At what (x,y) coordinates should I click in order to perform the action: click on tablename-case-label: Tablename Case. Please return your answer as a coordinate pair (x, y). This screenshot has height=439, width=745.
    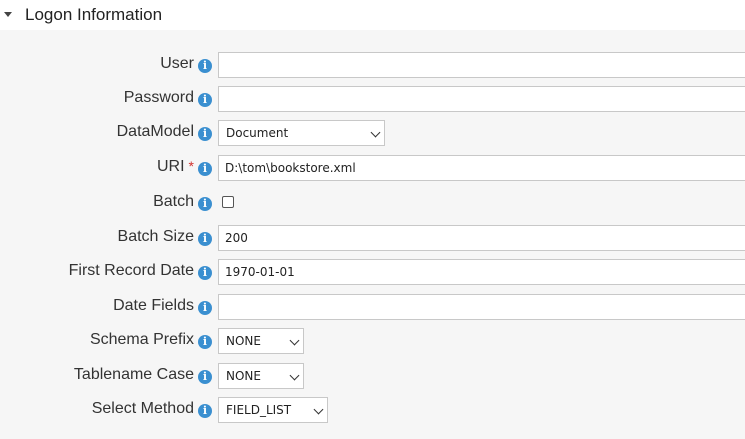
    Looking at the image, I should click on (133, 374).